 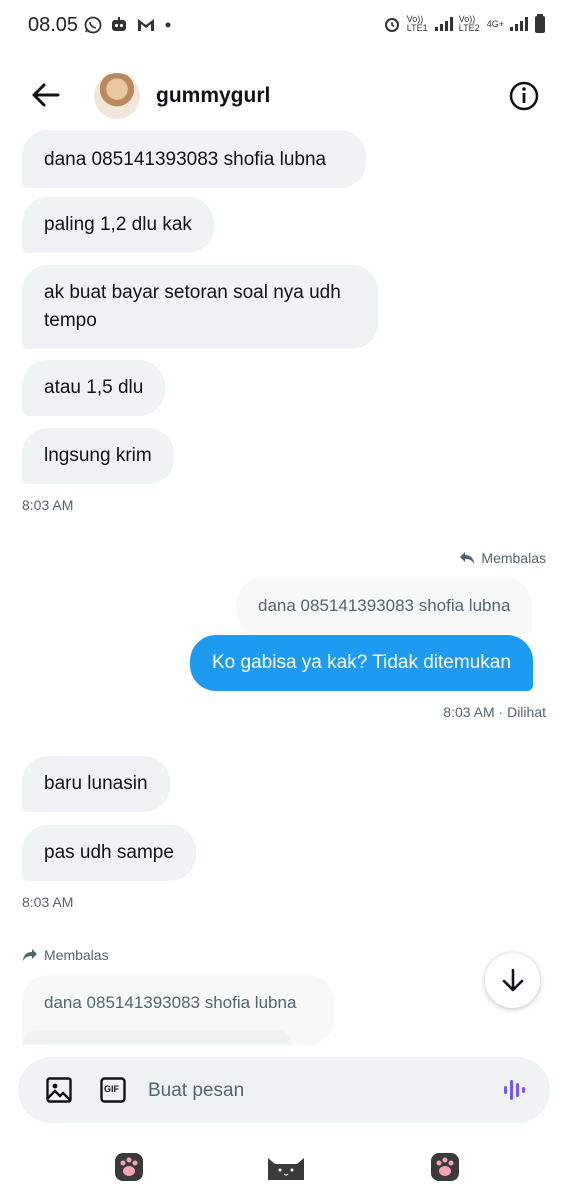 I want to click on sim2-label: Vo)) LTE2, so click(x=469, y=23).